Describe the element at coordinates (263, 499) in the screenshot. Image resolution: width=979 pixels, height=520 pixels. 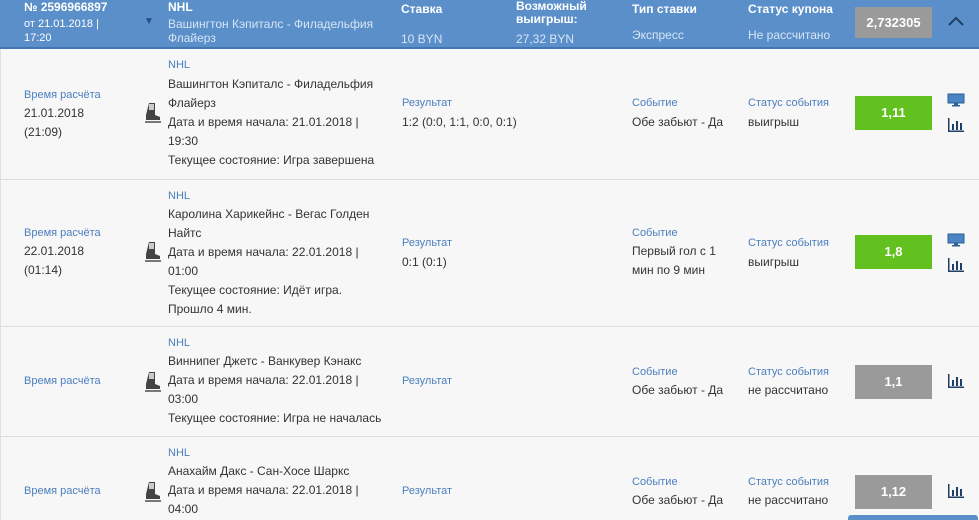
I see `start-time: Дата и время начала: 22.01.2018 | 04:00` at that location.